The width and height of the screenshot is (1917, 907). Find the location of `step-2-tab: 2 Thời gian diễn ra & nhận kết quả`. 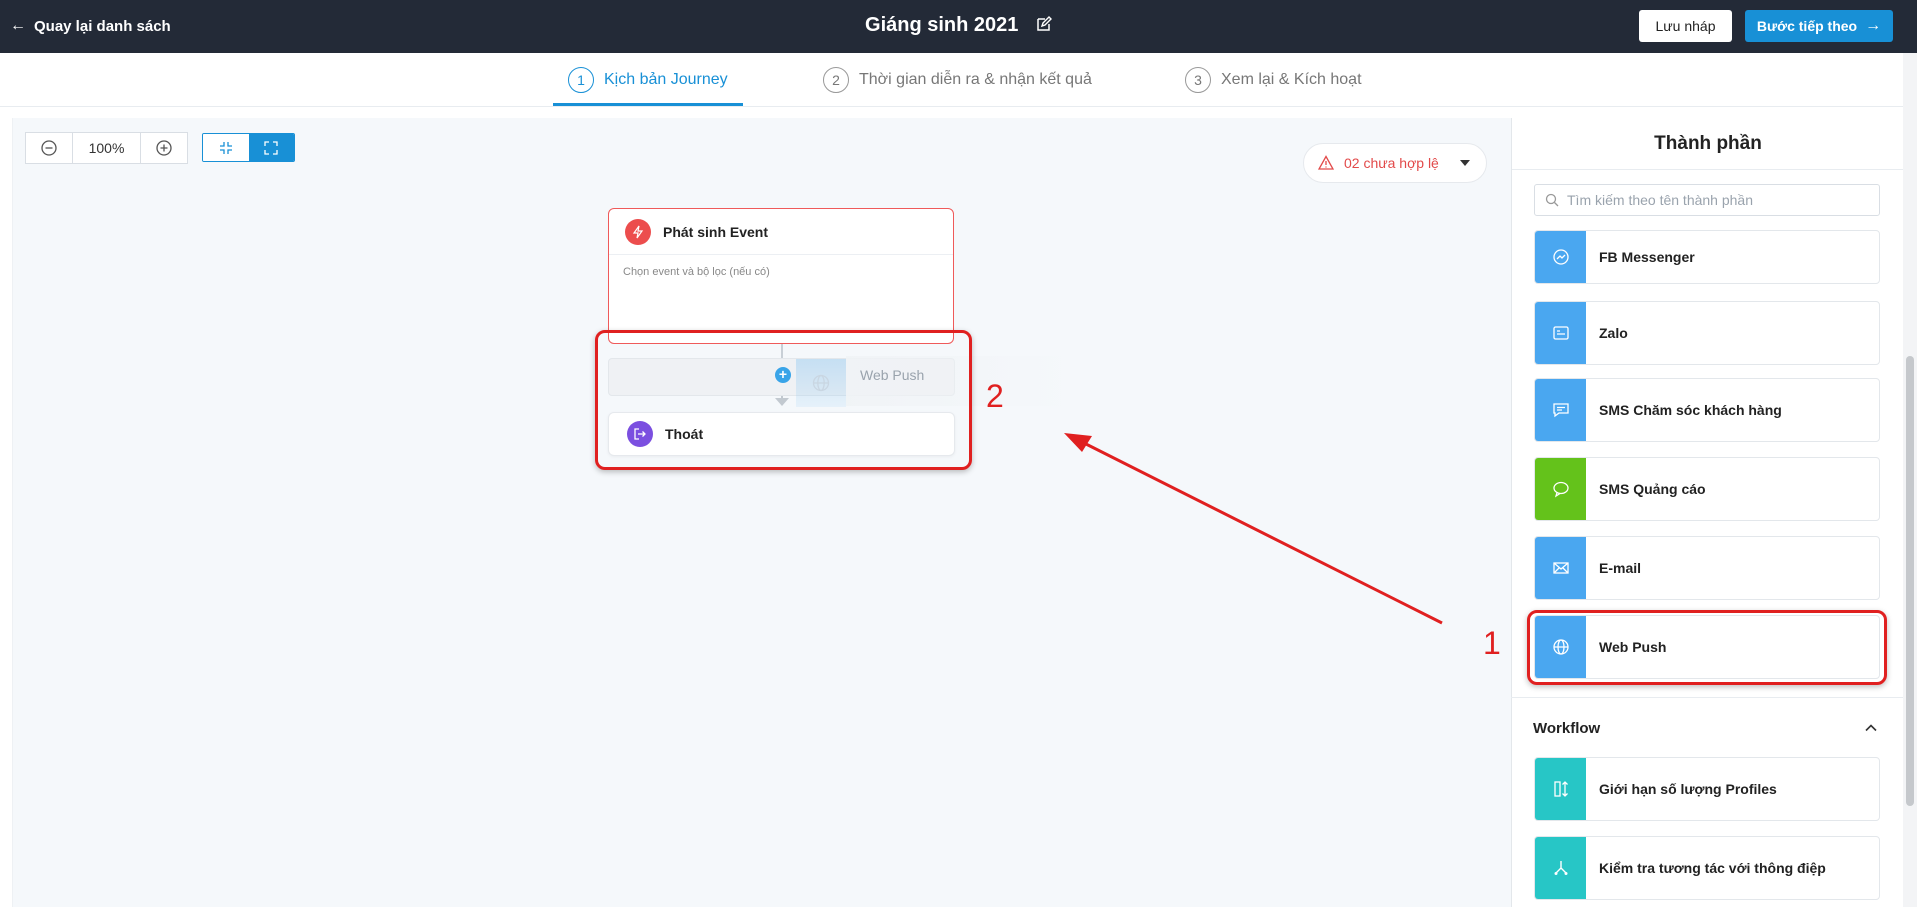

step-2-tab: 2 Thời gian diễn ra & nhận kết quả is located at coordinates (957, 80).